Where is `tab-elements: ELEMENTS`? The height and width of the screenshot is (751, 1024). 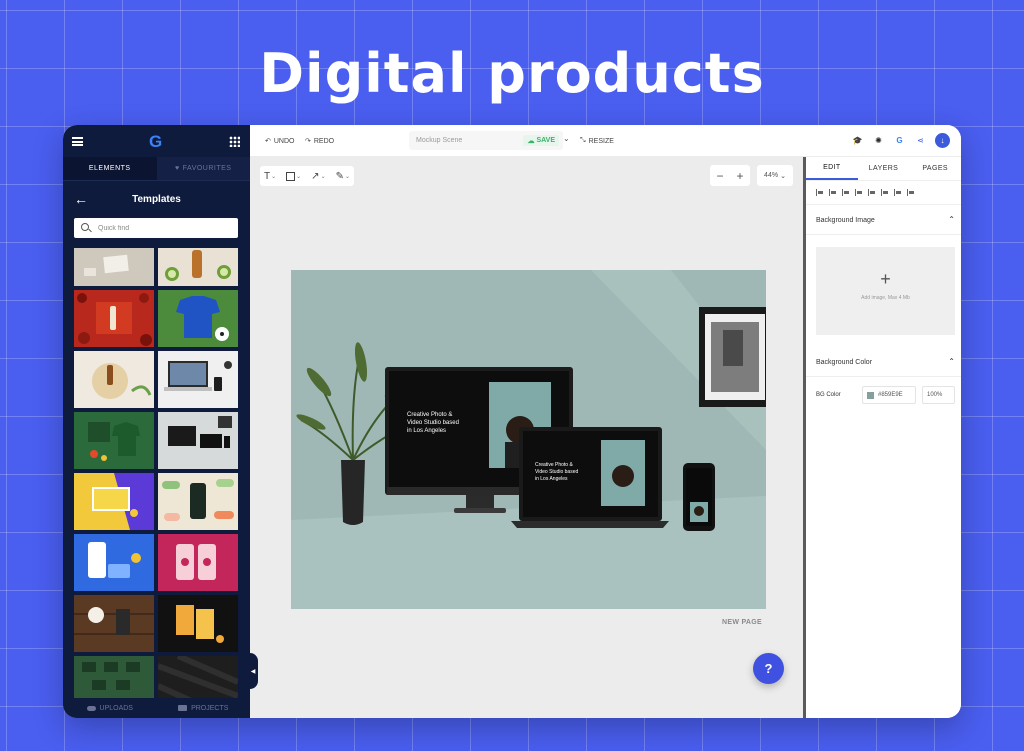
tab-elements: ELEMENTS is located at coordinates (110, 168).